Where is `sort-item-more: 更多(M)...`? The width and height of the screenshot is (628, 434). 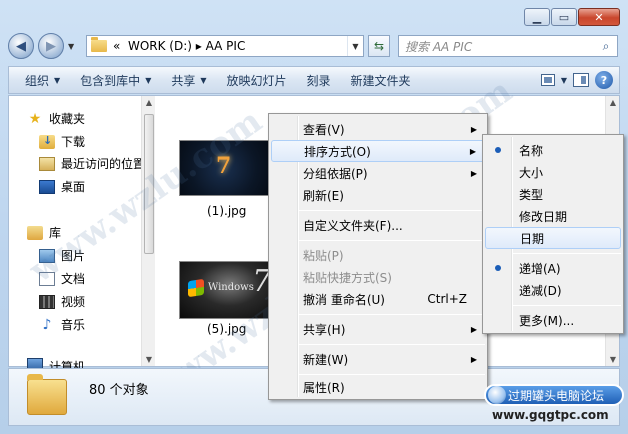 sort-item-more: 更多(M)... is located at coordinates (553, 320).